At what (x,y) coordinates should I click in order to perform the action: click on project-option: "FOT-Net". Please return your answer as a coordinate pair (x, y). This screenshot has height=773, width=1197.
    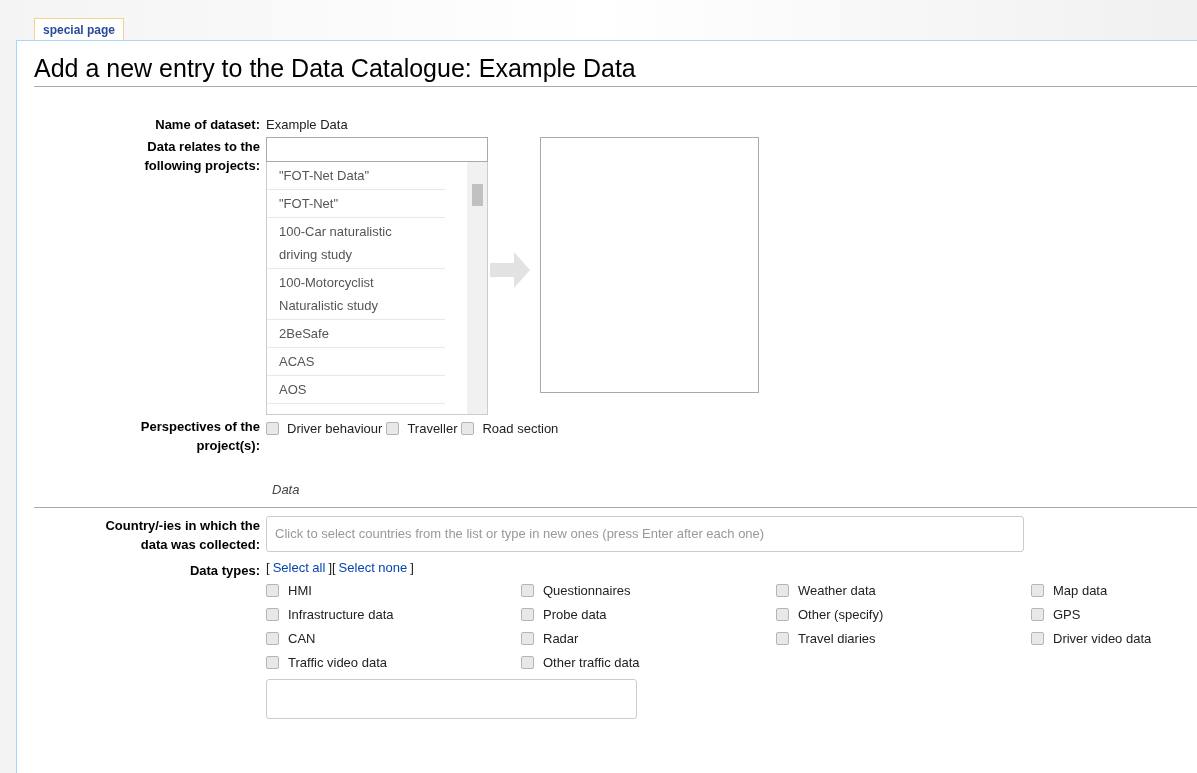
    Looking at the image, I should click on (356, 203).